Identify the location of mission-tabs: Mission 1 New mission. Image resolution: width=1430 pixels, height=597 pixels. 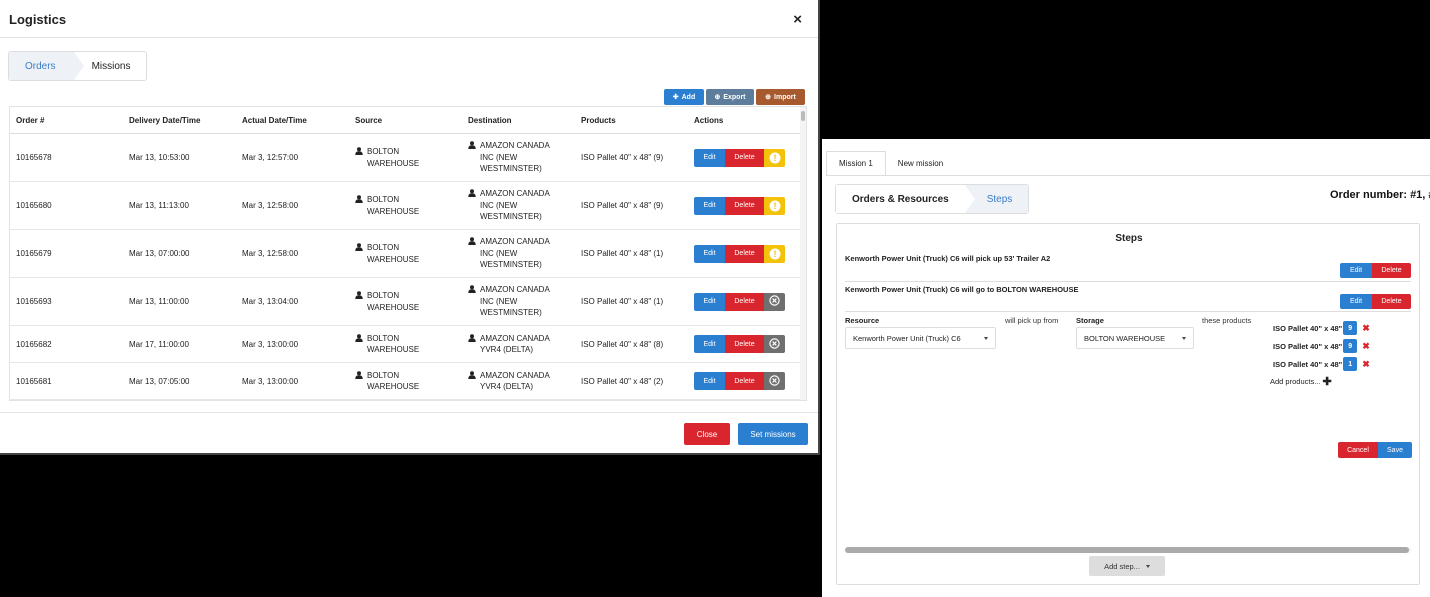
(890, 163).